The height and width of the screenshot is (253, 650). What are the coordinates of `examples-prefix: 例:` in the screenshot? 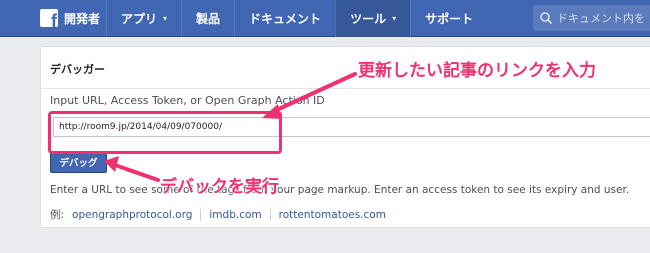 It's located at (57, 215).